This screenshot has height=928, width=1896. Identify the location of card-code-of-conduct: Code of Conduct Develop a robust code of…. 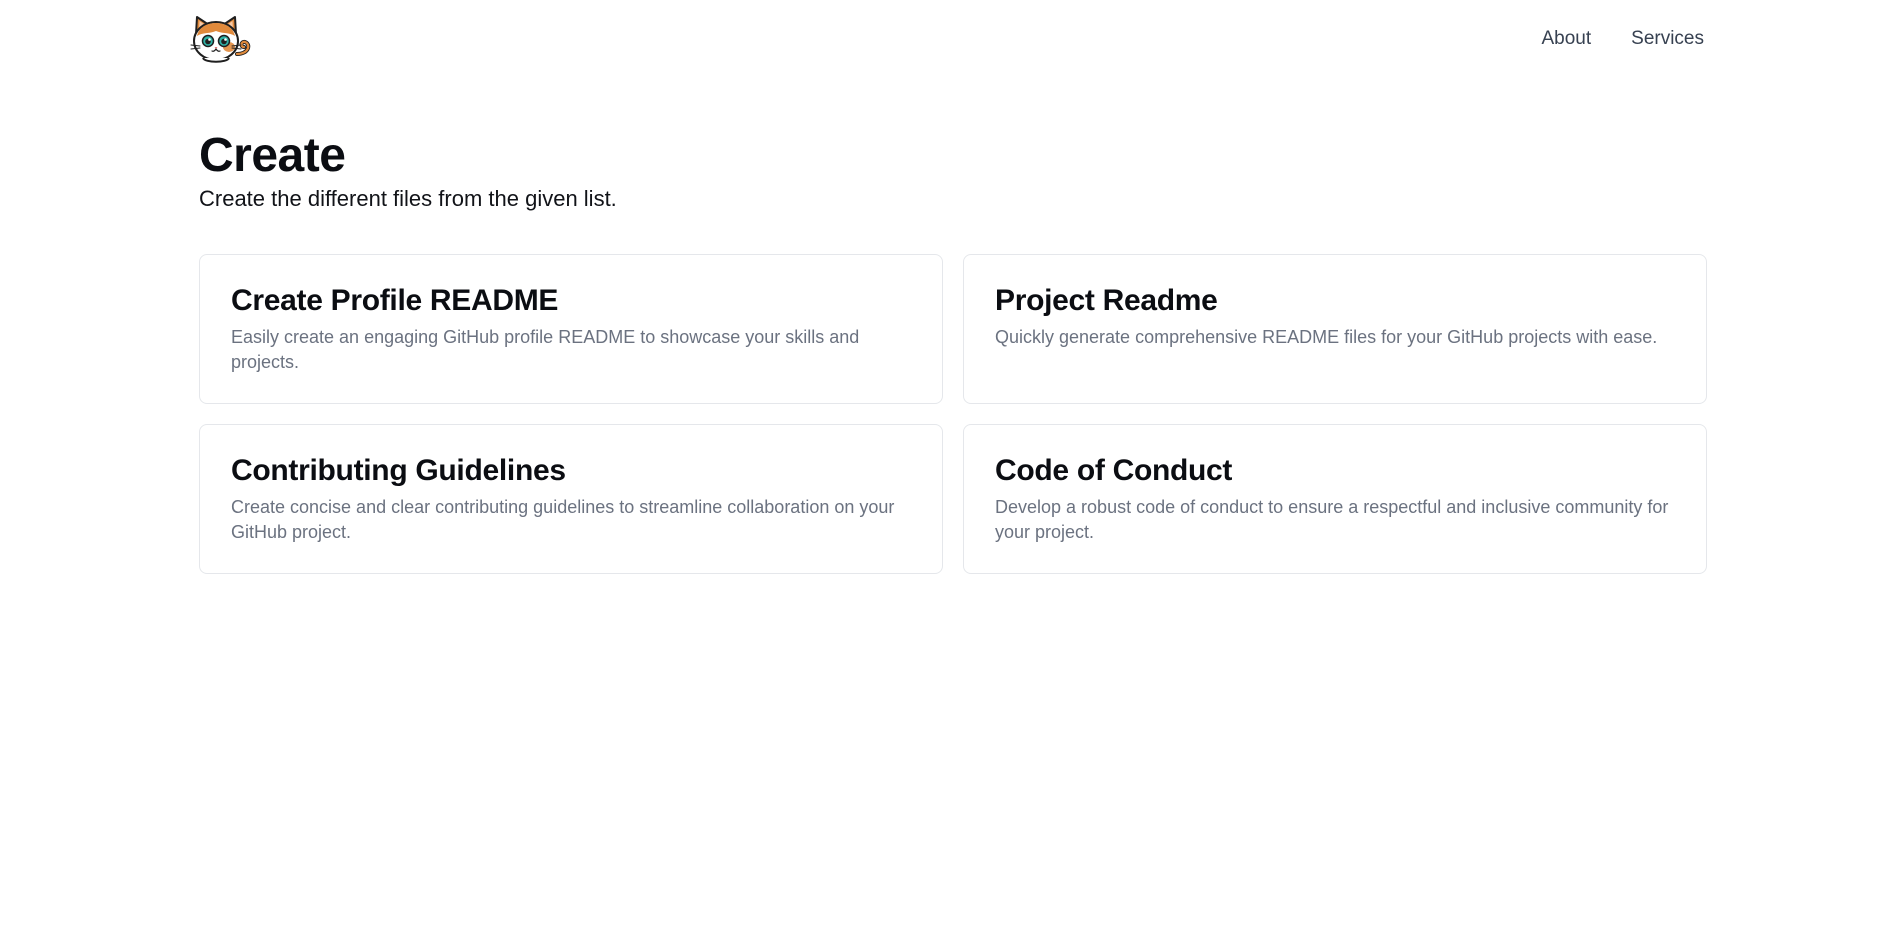
(1335, 499).